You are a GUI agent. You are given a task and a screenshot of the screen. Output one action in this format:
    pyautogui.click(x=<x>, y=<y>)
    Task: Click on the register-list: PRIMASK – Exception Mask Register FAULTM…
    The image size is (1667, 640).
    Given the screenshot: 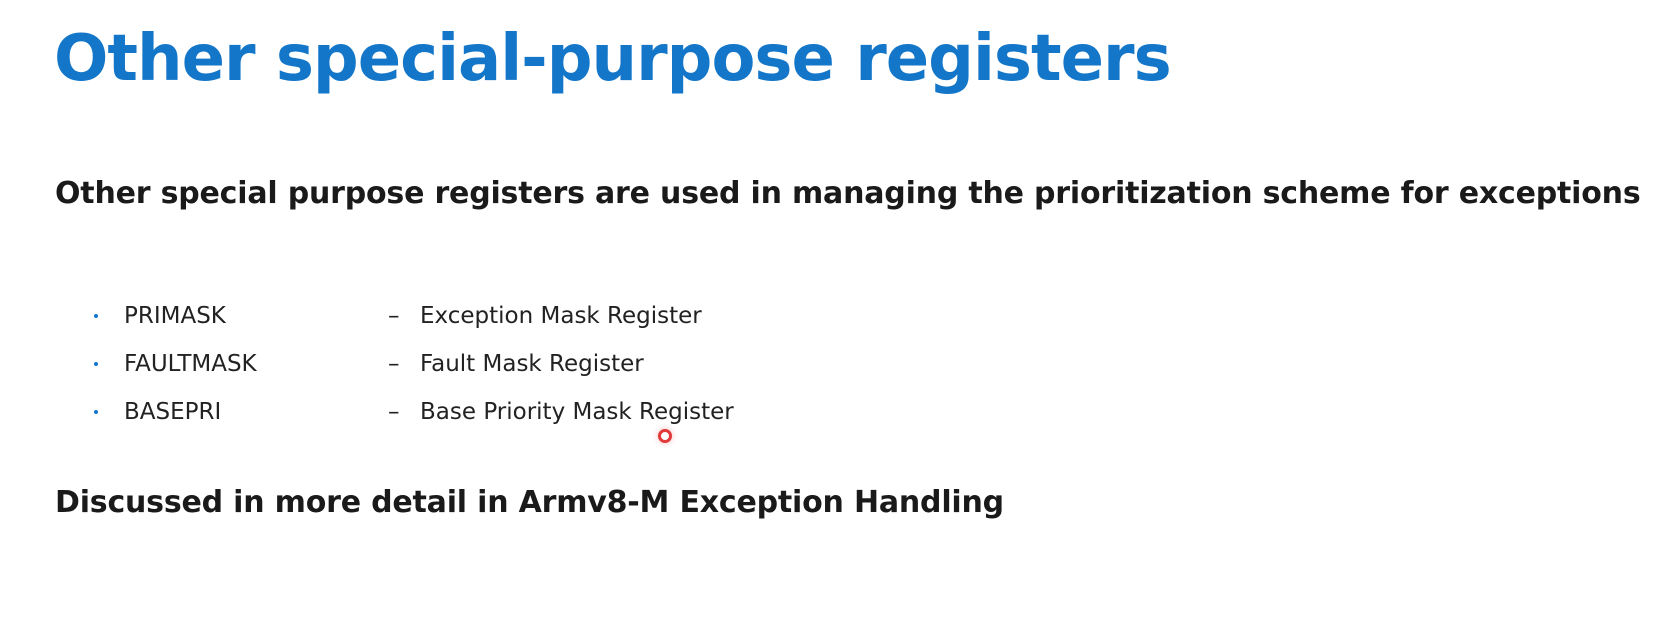 What is the action you would take?
    pyautogui.click(x=414, y=364)
    